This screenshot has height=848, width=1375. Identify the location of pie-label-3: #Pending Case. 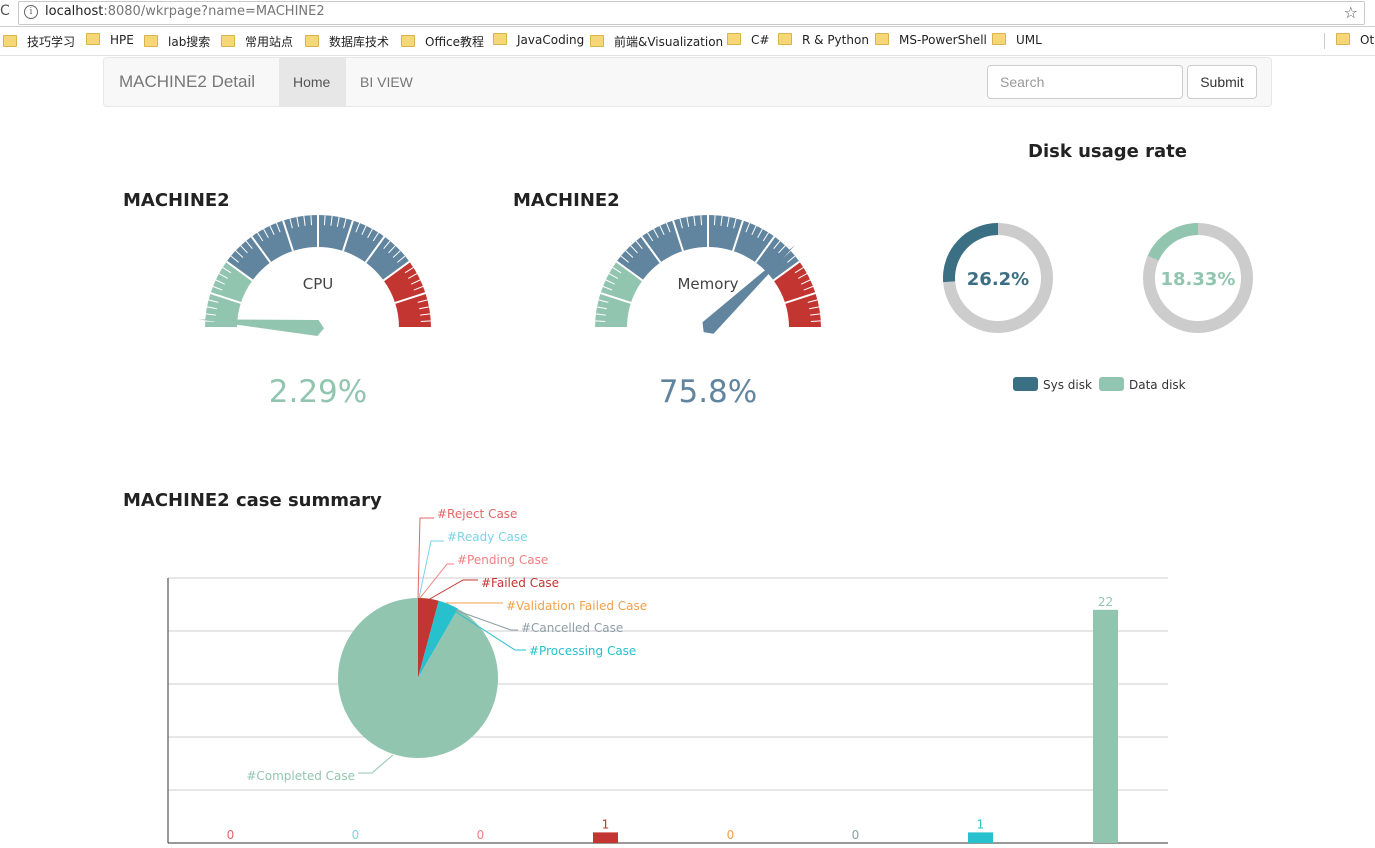
(502, 560).